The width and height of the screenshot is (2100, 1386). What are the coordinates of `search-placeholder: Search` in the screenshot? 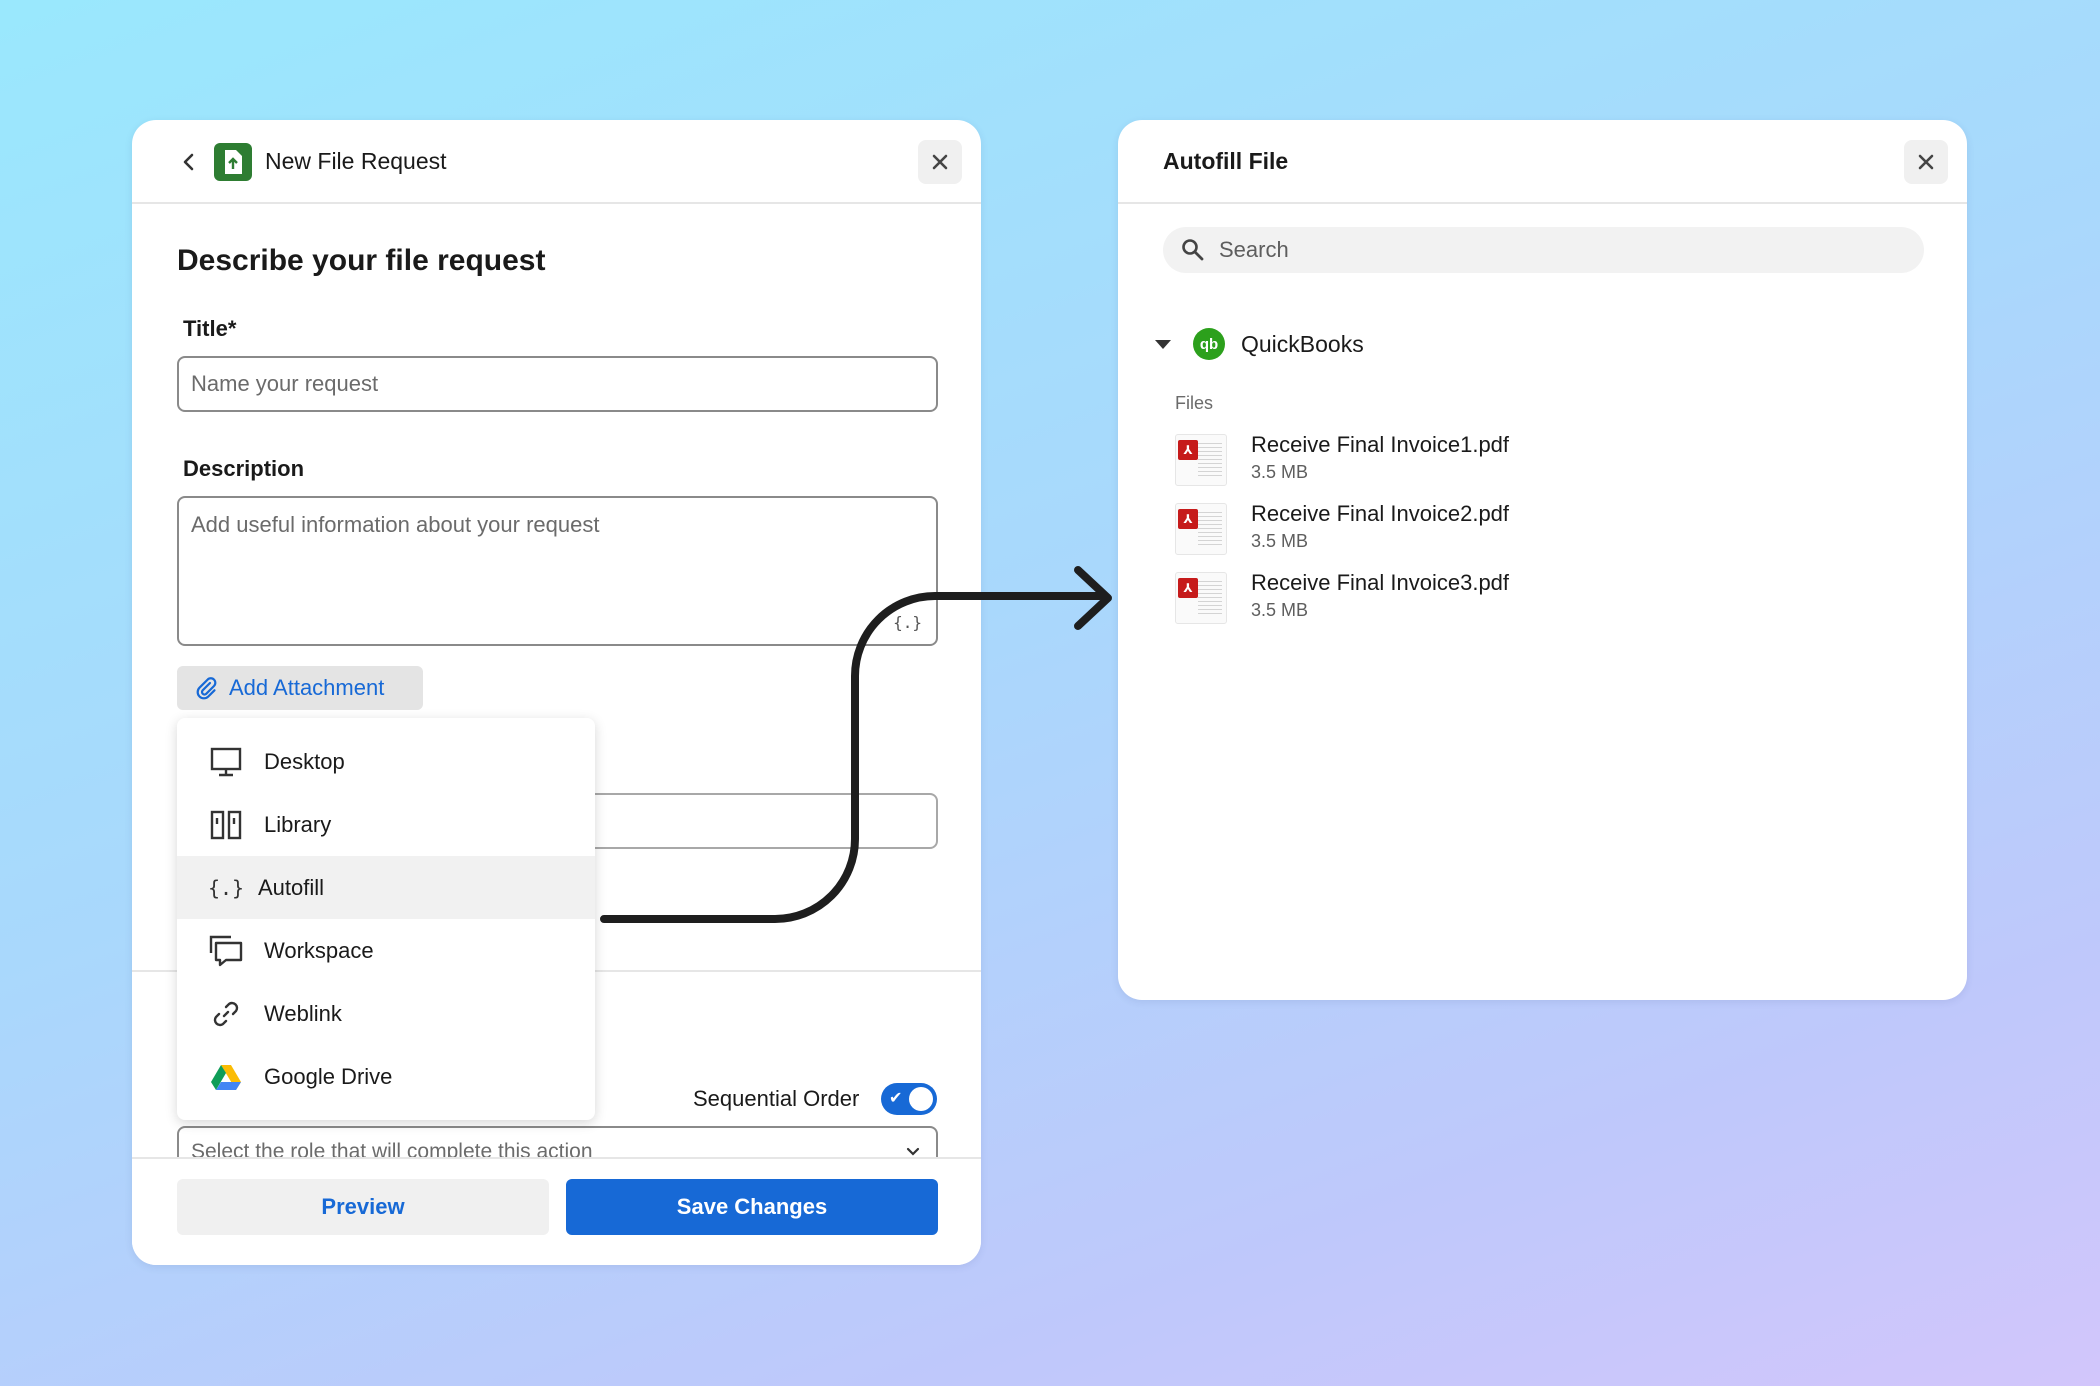 It's located at (1254, 249).